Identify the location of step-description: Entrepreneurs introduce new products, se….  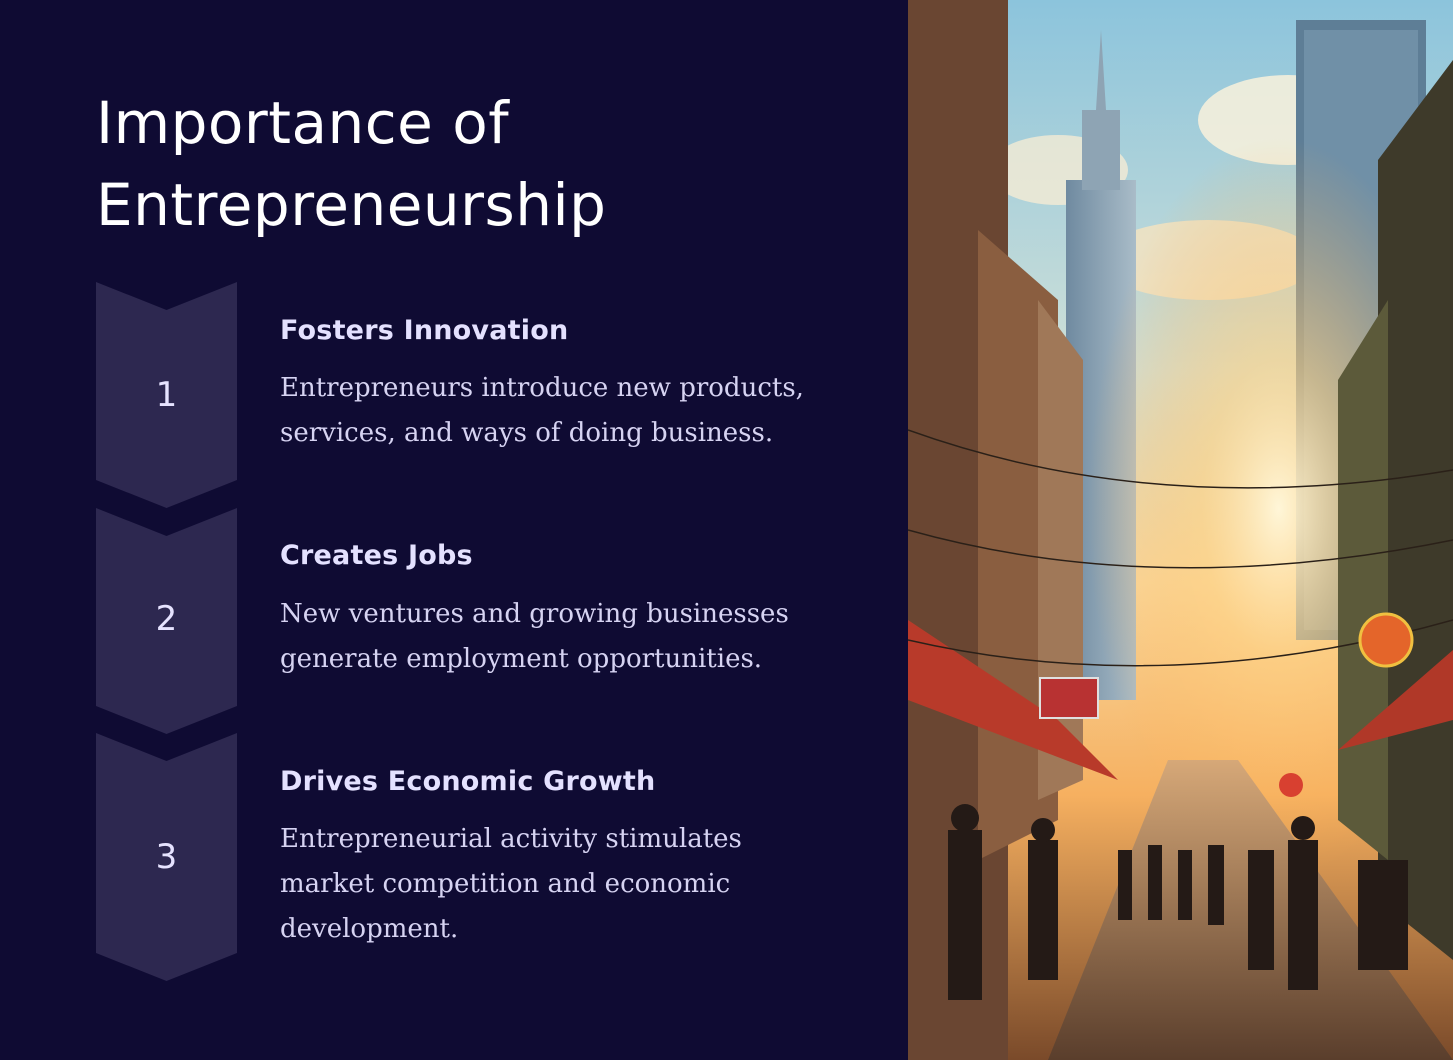
(542, 410).